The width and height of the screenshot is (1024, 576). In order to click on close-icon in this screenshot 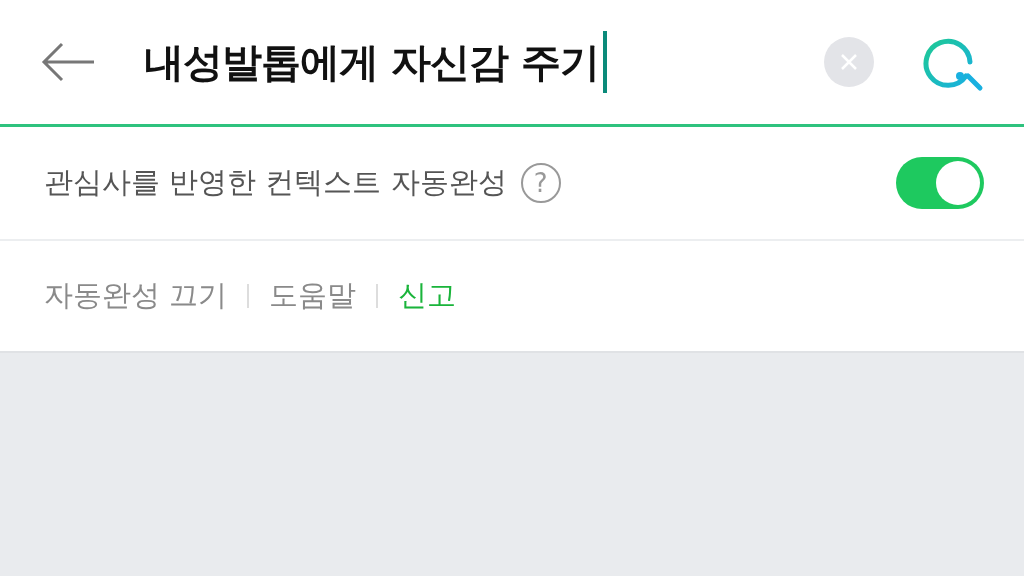, I will do `click(849, 62)`.